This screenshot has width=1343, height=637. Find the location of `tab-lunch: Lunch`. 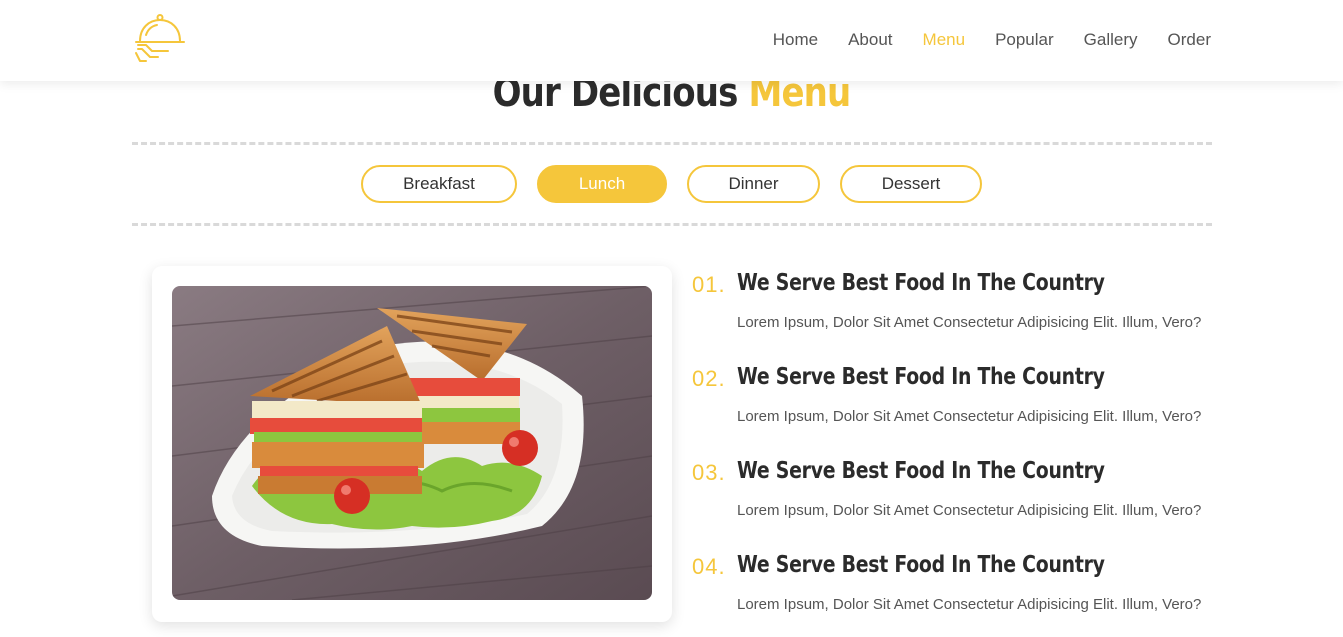

tab-lunch: Lunch is located at coordinates (602, 184).